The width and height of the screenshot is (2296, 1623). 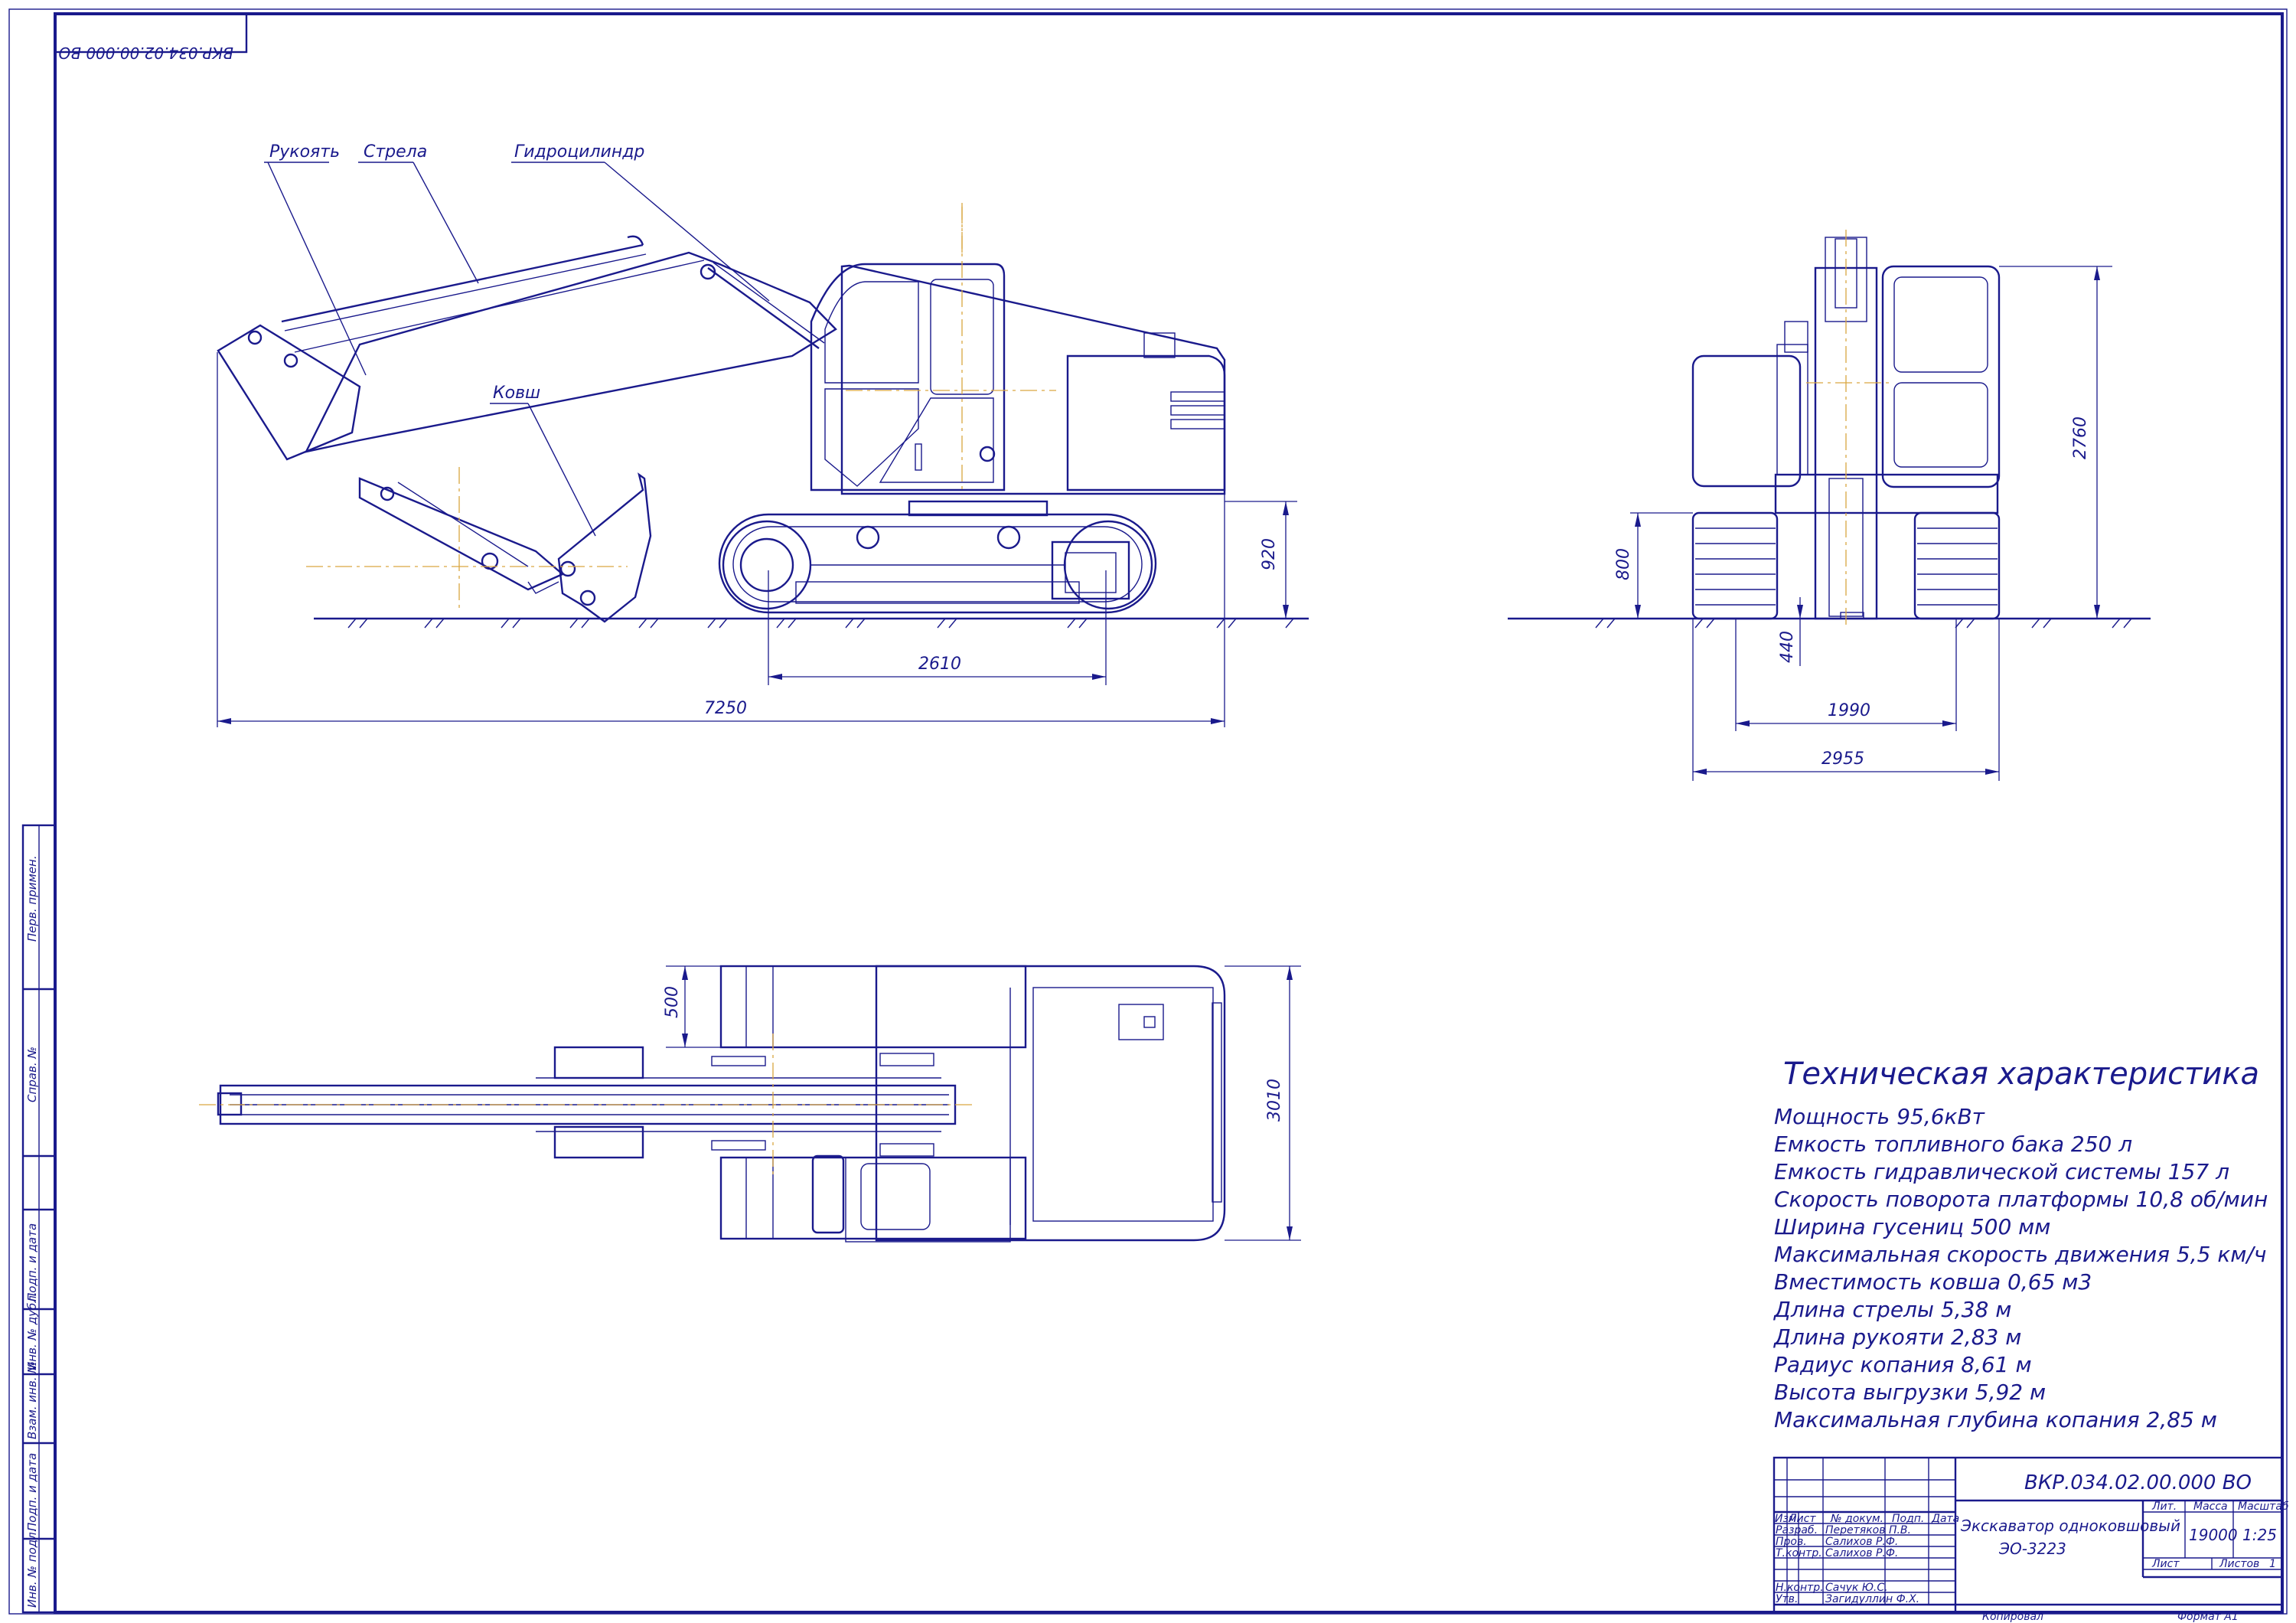 I want to click on dim-track-height: 800, so click(x=1623, y=564).